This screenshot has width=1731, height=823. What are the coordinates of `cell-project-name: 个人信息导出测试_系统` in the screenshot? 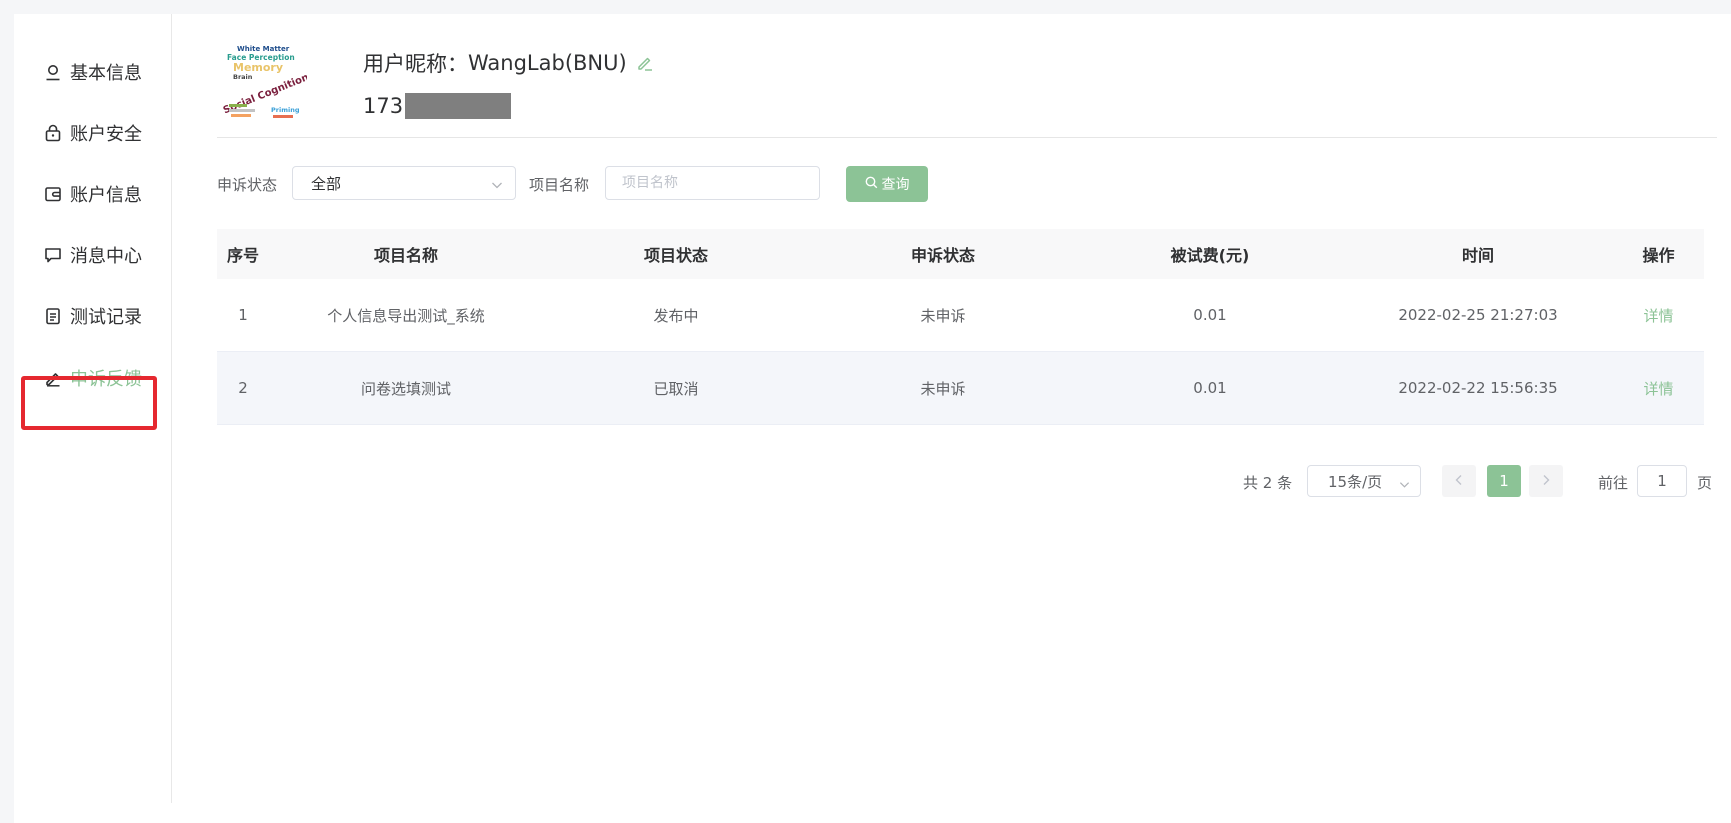 It's located at (406, 315).